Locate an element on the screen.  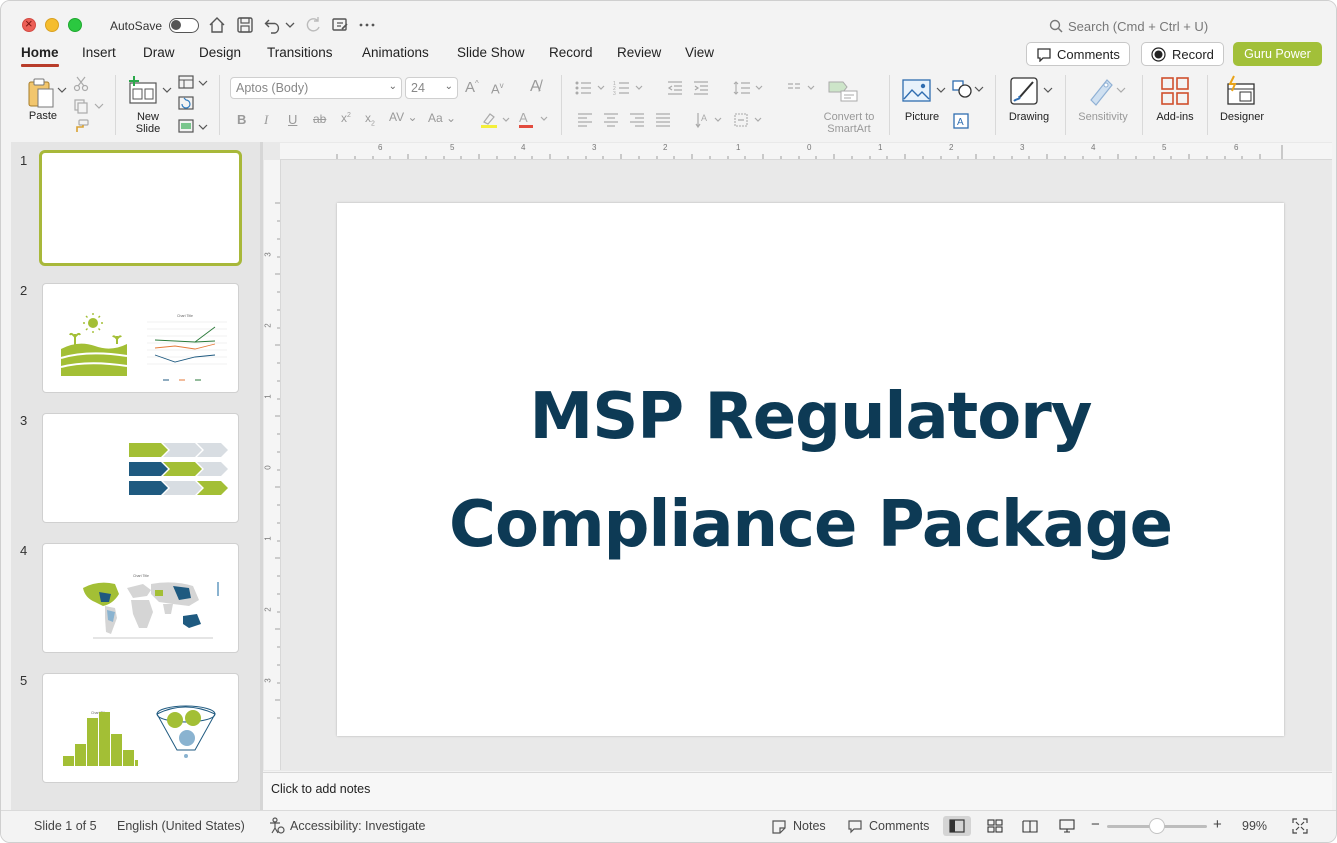
section-icon is located at coordinates (186, 126).